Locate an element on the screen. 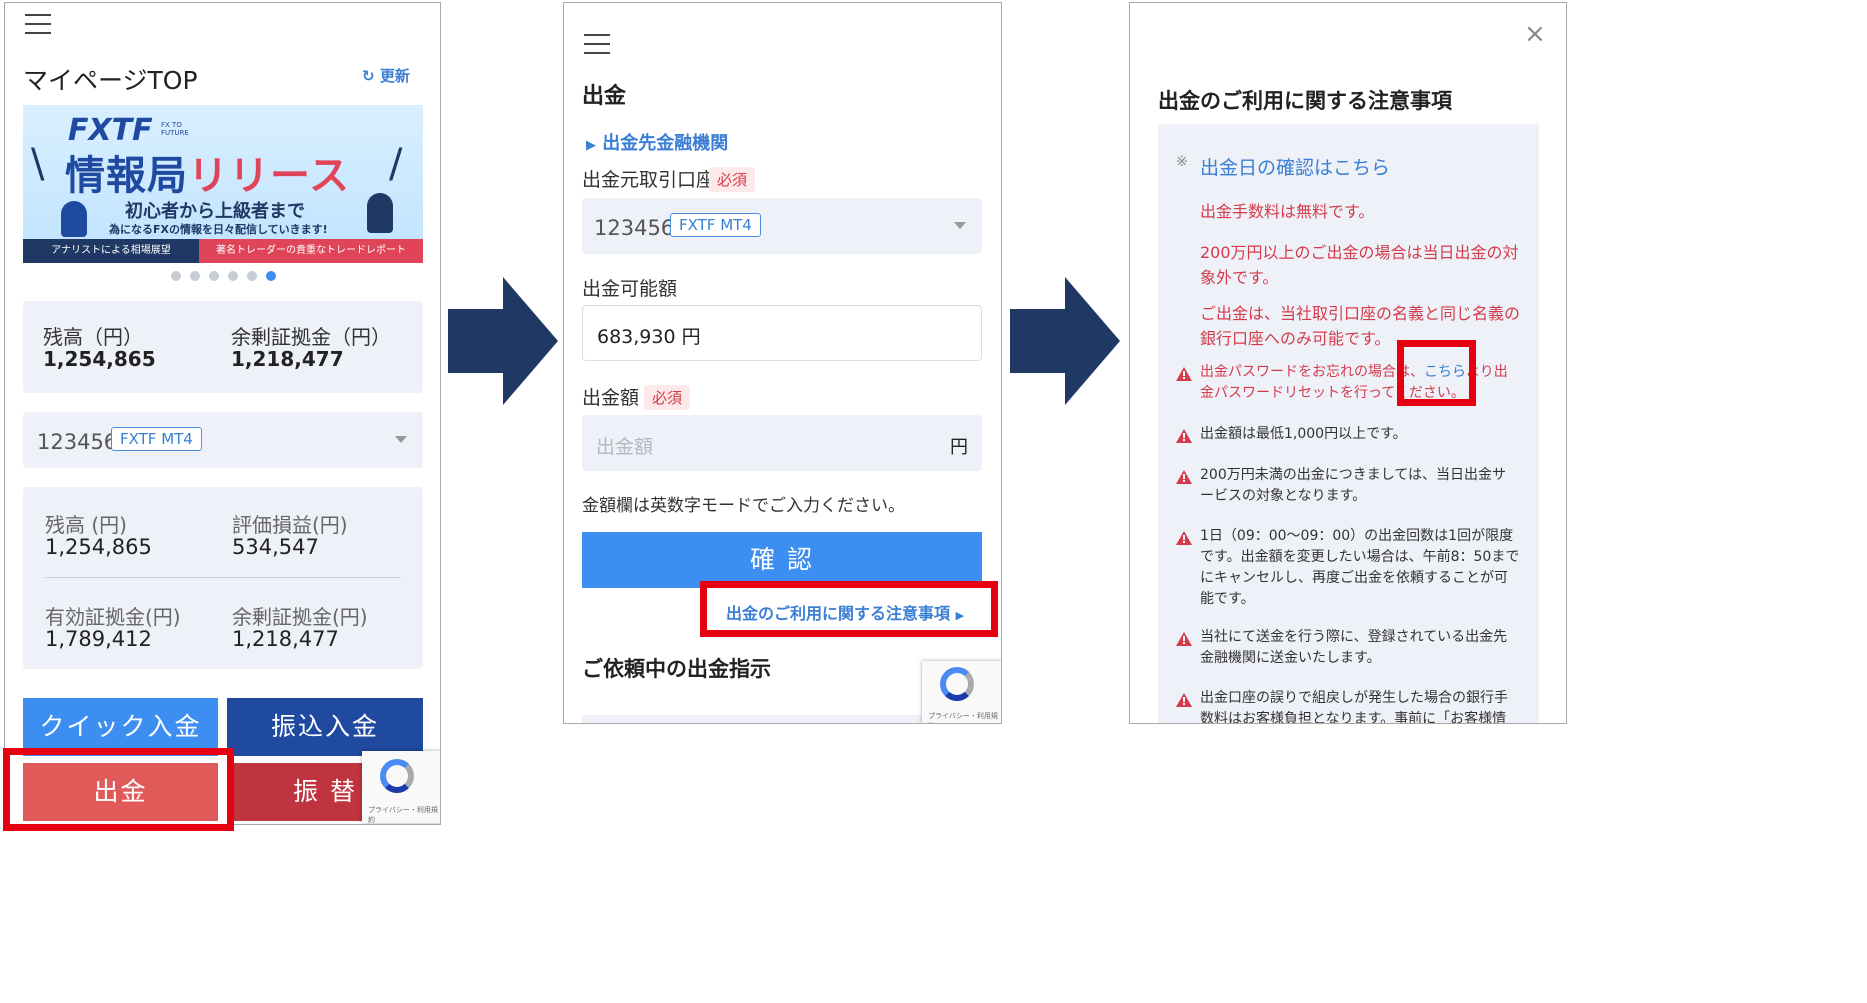  detail-balance-label: 残高 (円) is located at coordinates (86, 525).